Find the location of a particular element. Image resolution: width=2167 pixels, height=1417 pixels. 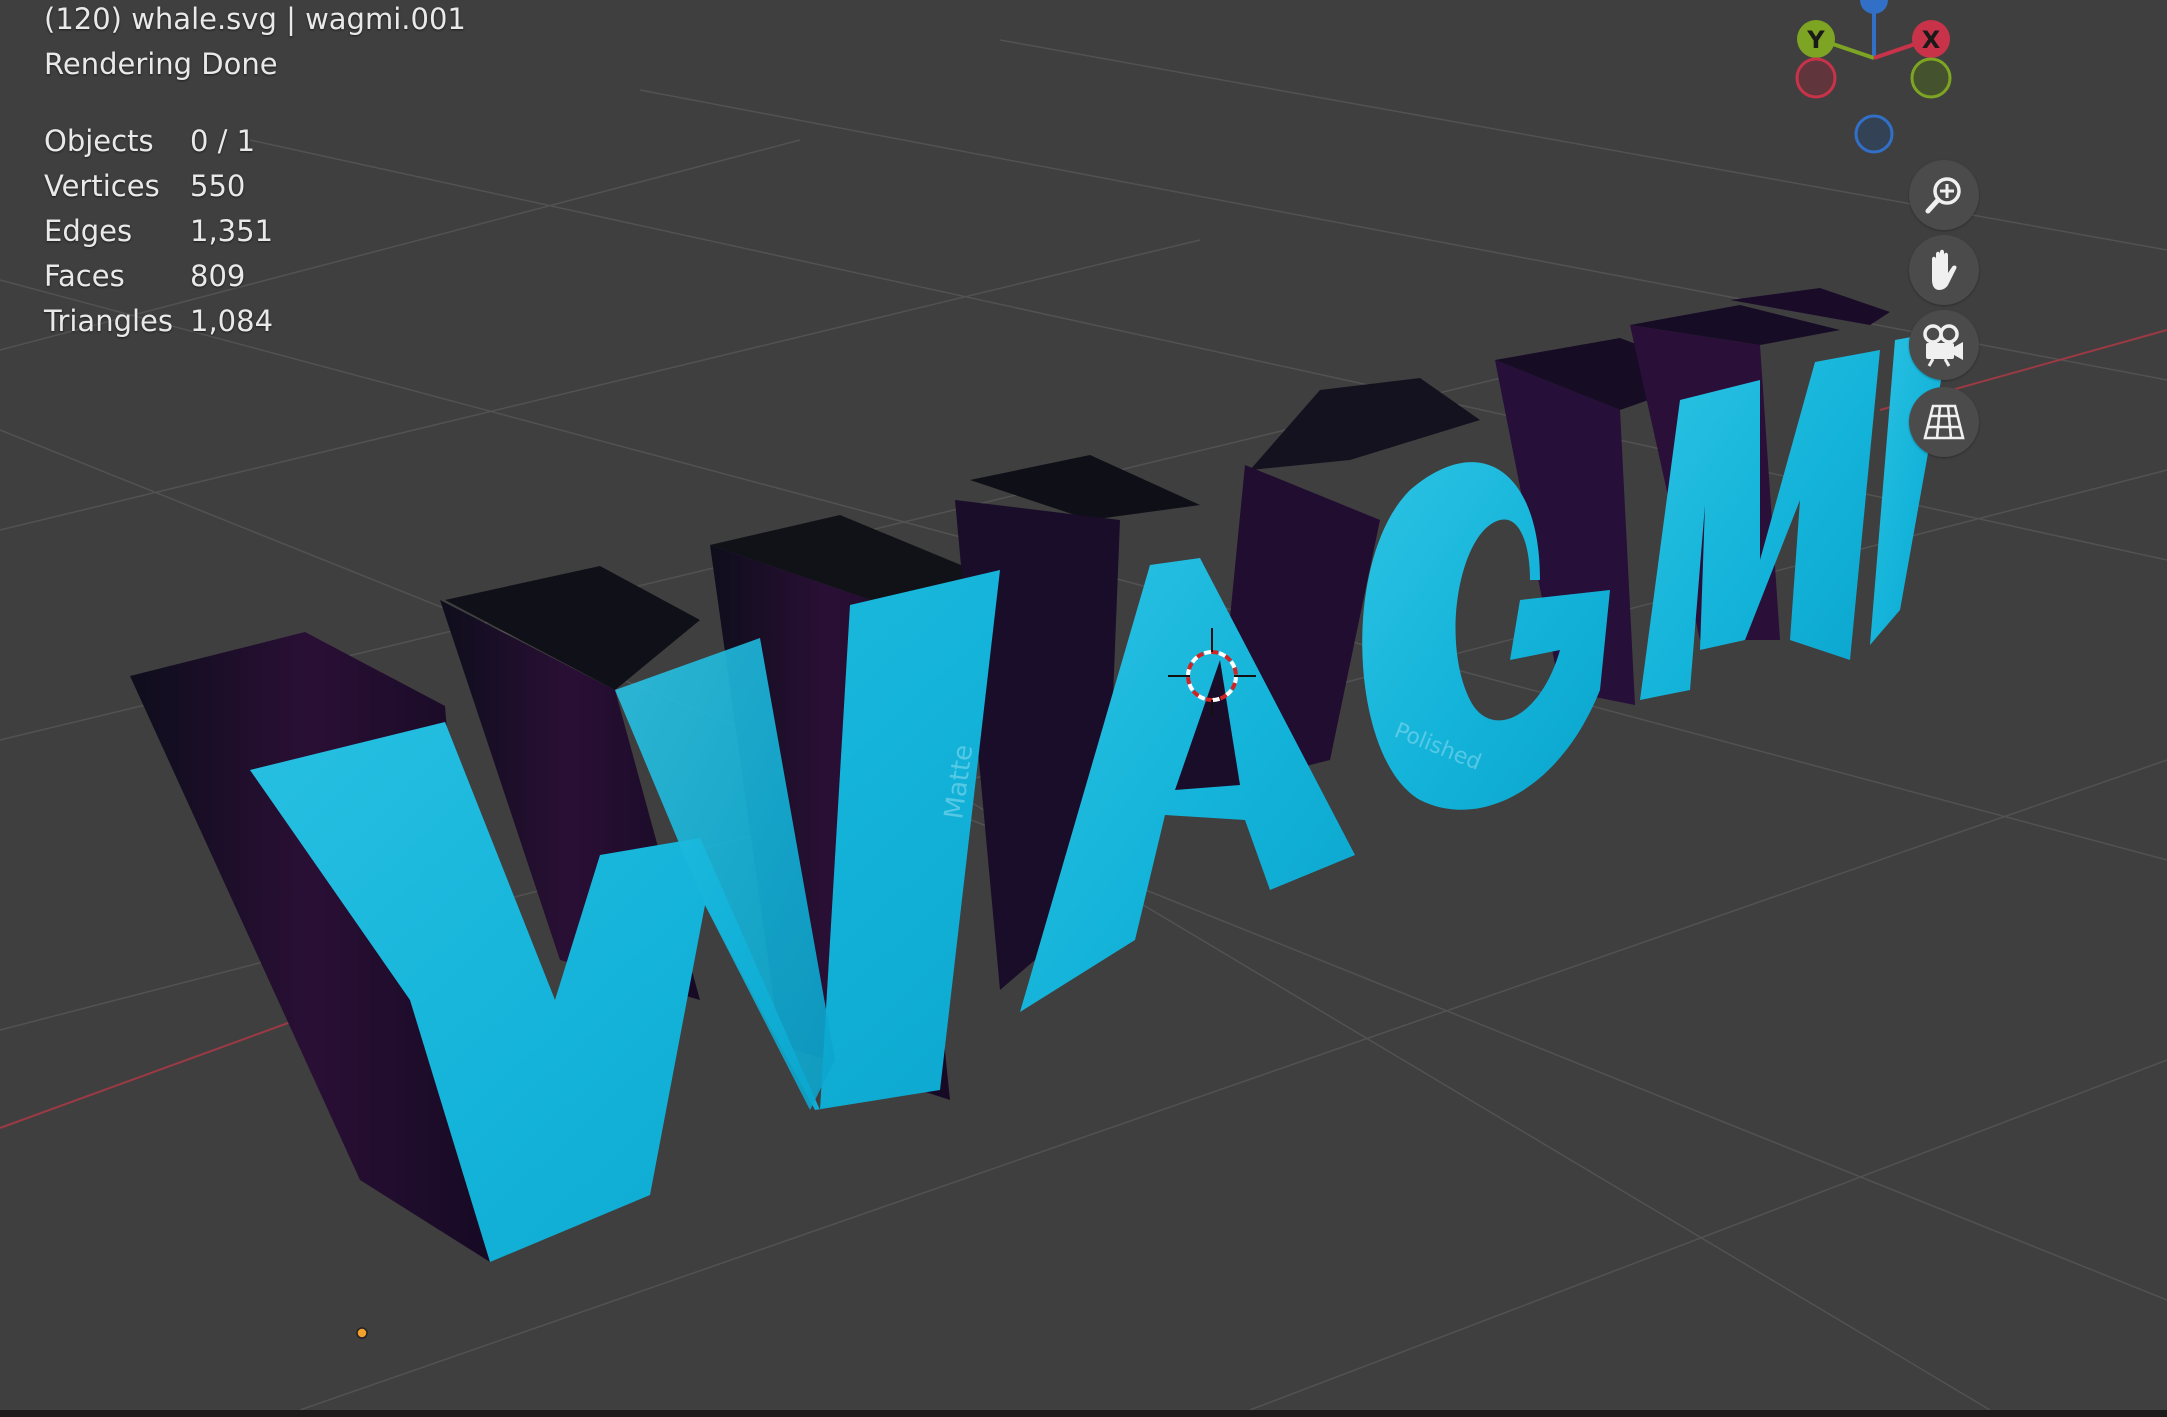

stat-value: 1,084 is located at coordinates (232, 321).